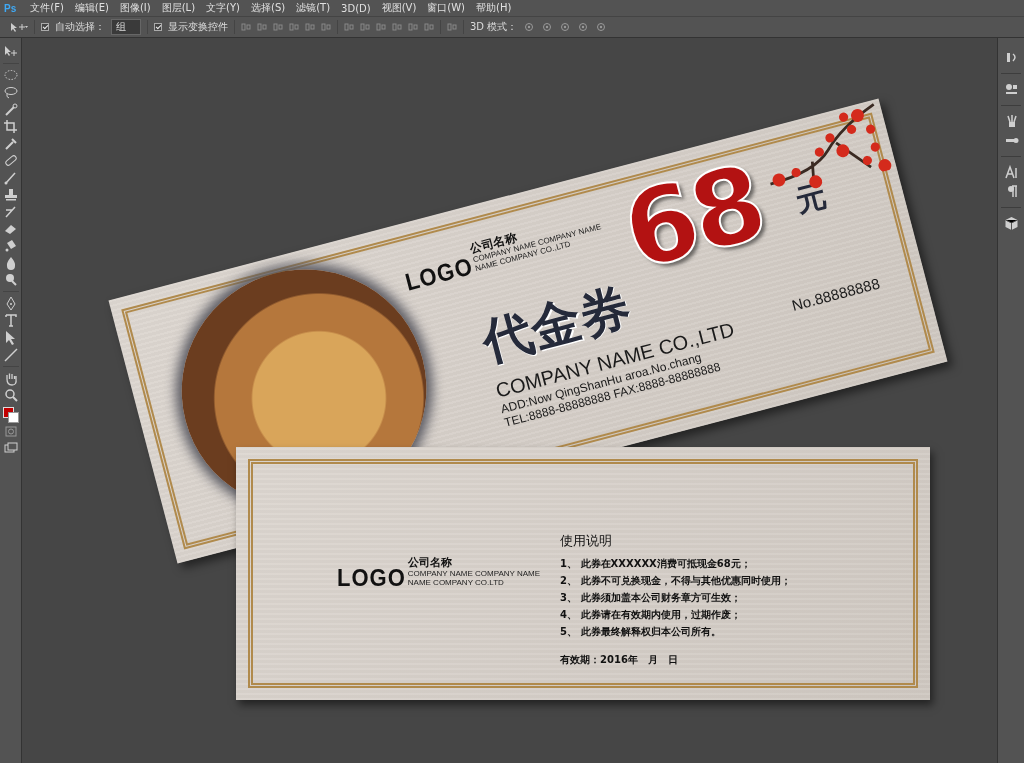  I want to click on menu-item: 图像(I), so click(135, 8).